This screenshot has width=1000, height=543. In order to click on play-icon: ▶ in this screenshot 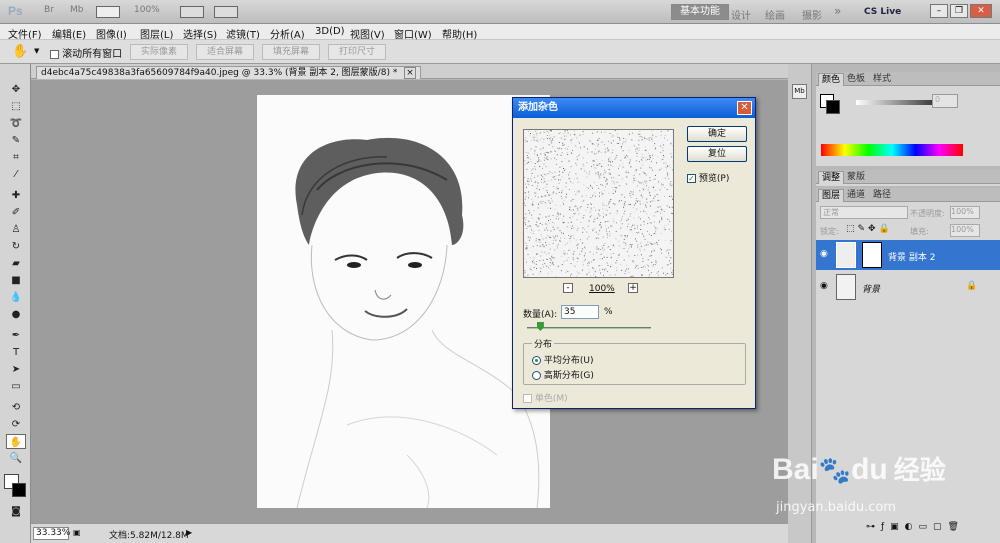, I will do `click(189, 532)`.